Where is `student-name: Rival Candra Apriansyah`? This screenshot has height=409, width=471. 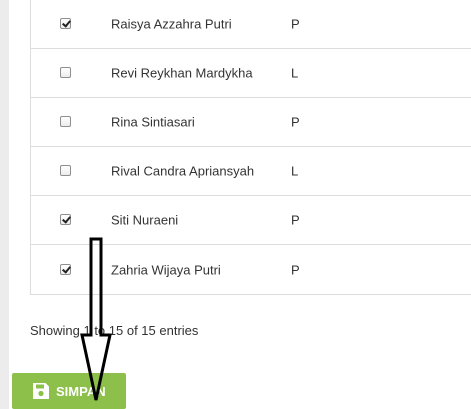 student-name: Rival Candra Apriansyah is located at coordinates (183, 171).